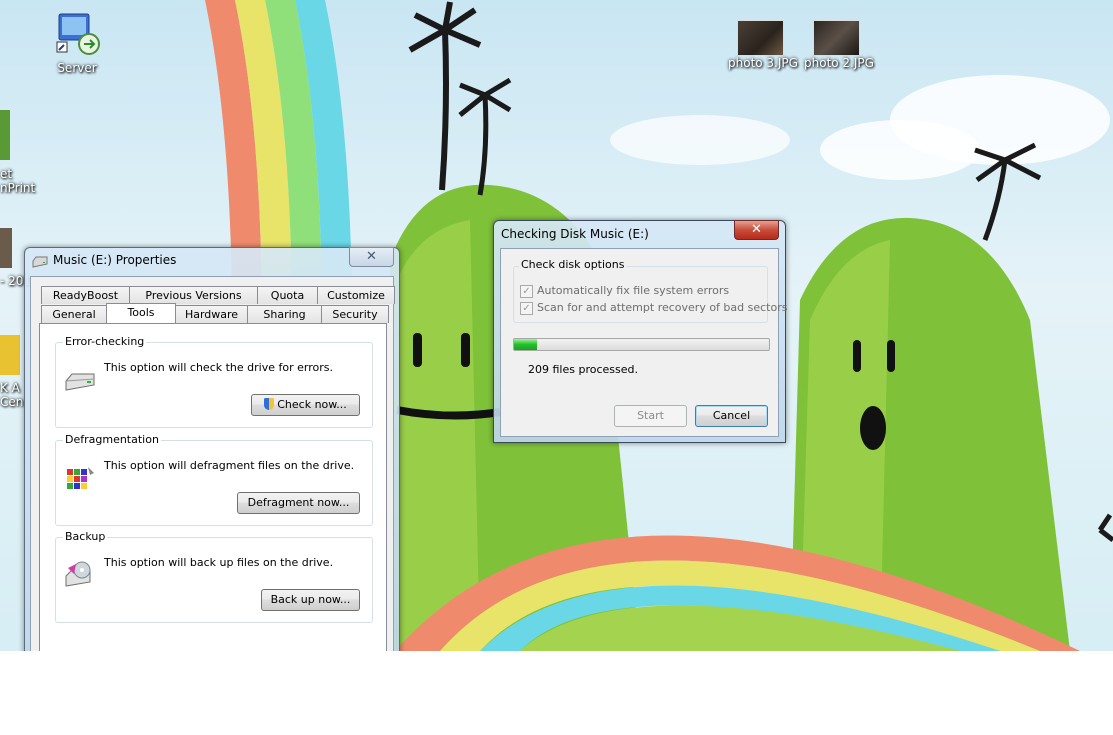  I want to click on tab-security: Security, so click(355, 314).